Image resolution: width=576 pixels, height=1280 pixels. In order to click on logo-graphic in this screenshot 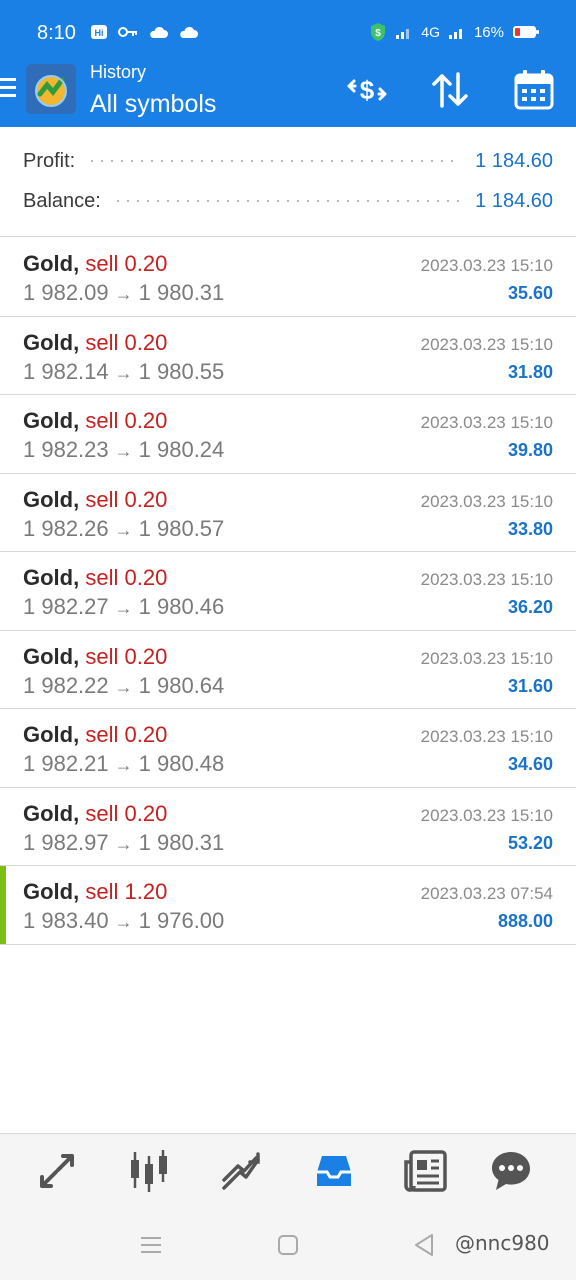, I will do `click(51, 89)`.